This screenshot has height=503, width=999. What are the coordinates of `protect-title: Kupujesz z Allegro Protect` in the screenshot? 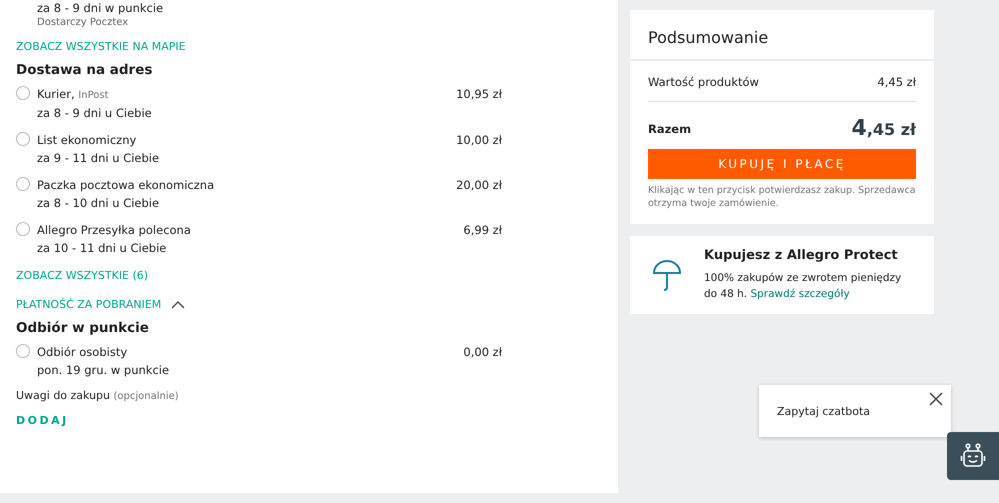 It's located at (801, 255).